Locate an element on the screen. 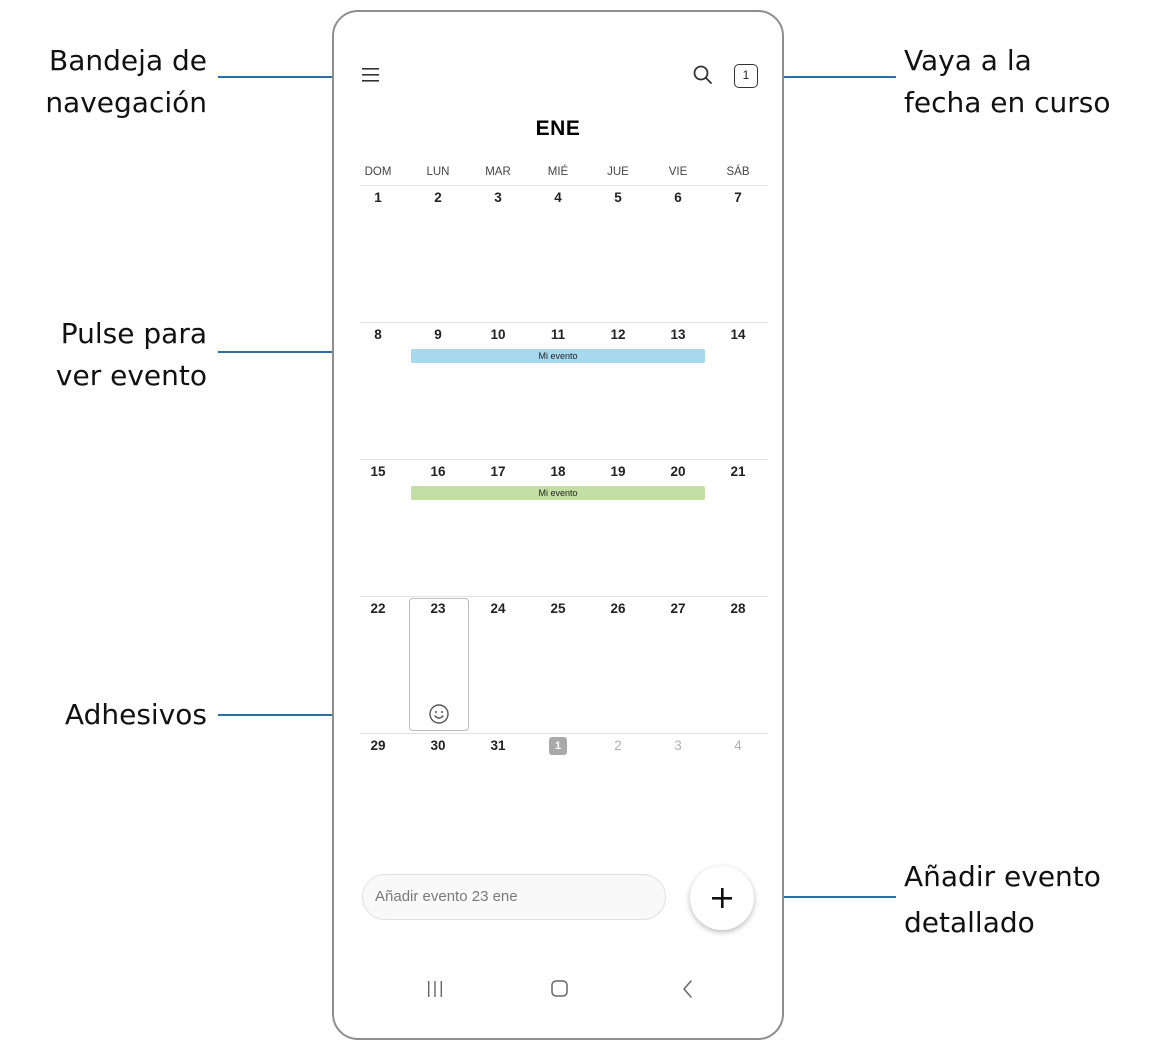 This screenshot has height=1040, width=1156. quick-add-input: Añadir evento 23 ene is located at coordinates (514, 897).